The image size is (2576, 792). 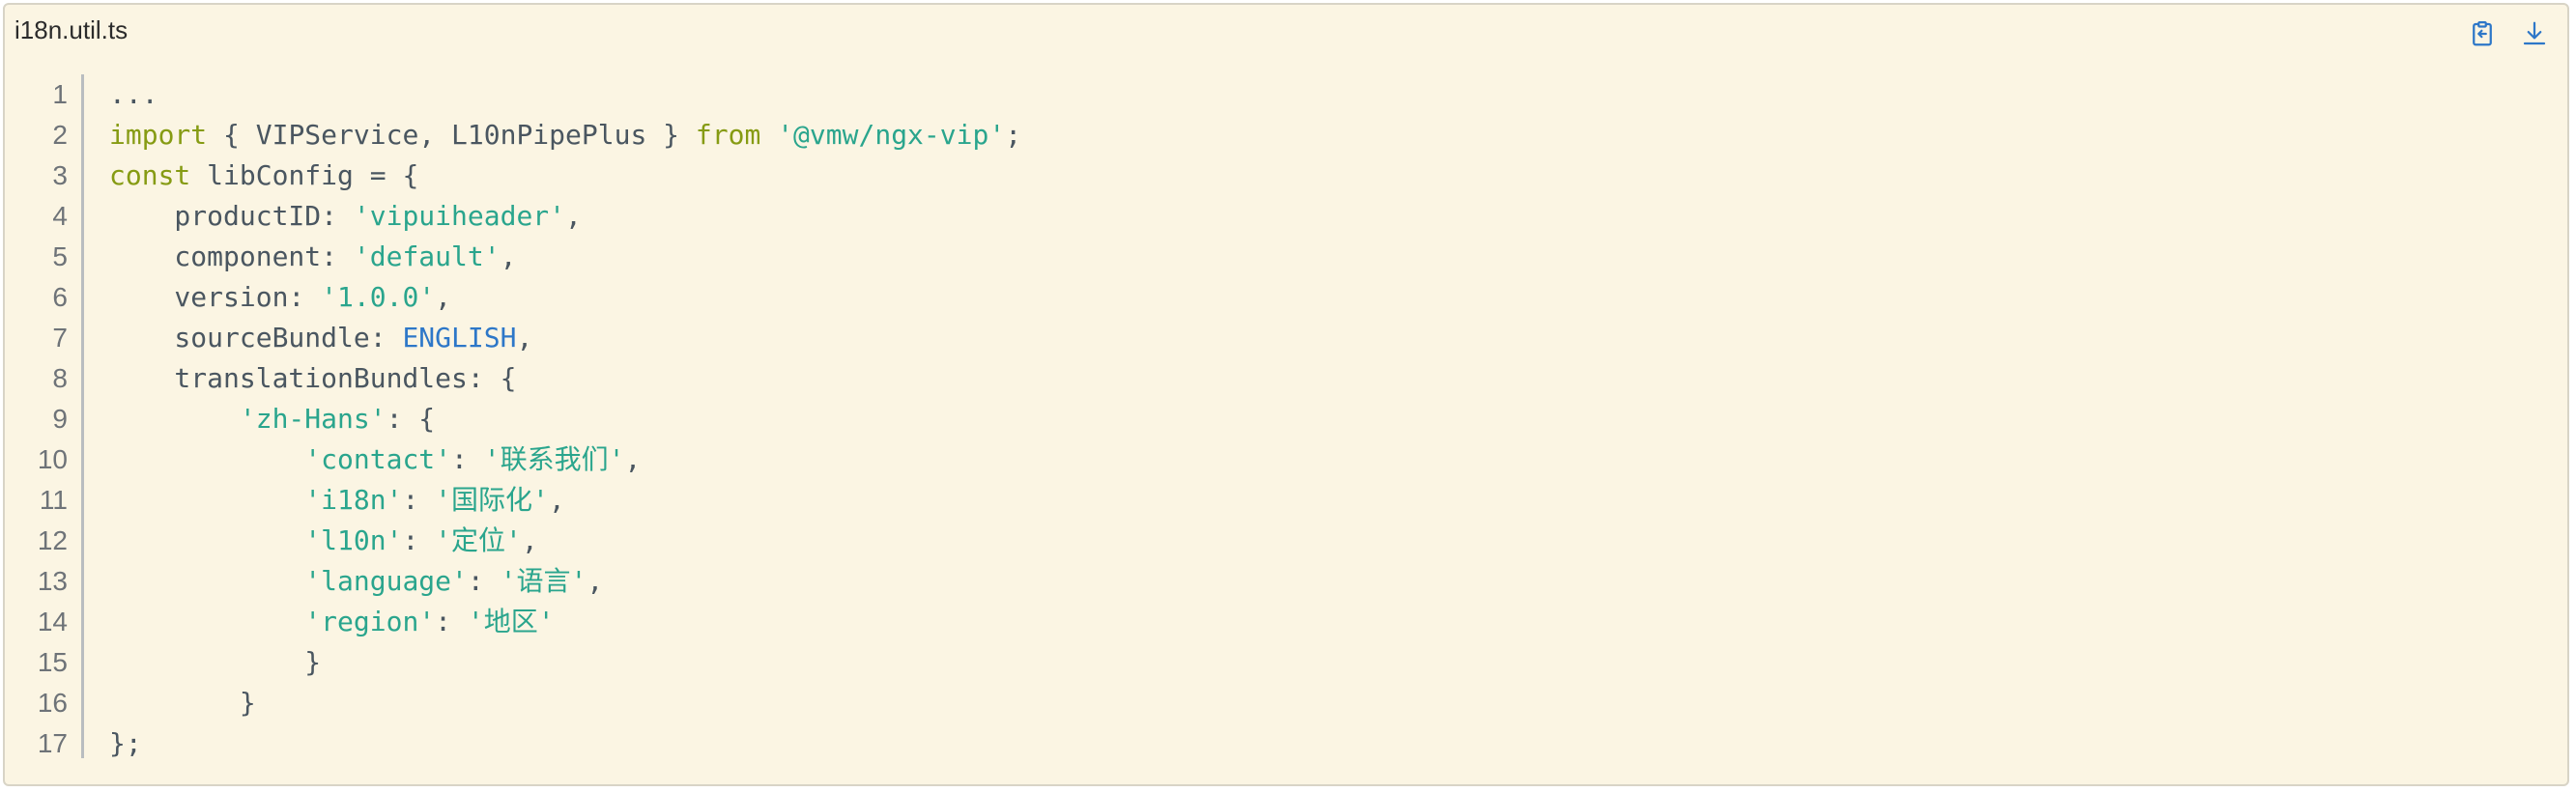 What do you see at coordinates (60, 135) in the screenshot?
I see `line-number: 2` at bounding box center [60, 135].